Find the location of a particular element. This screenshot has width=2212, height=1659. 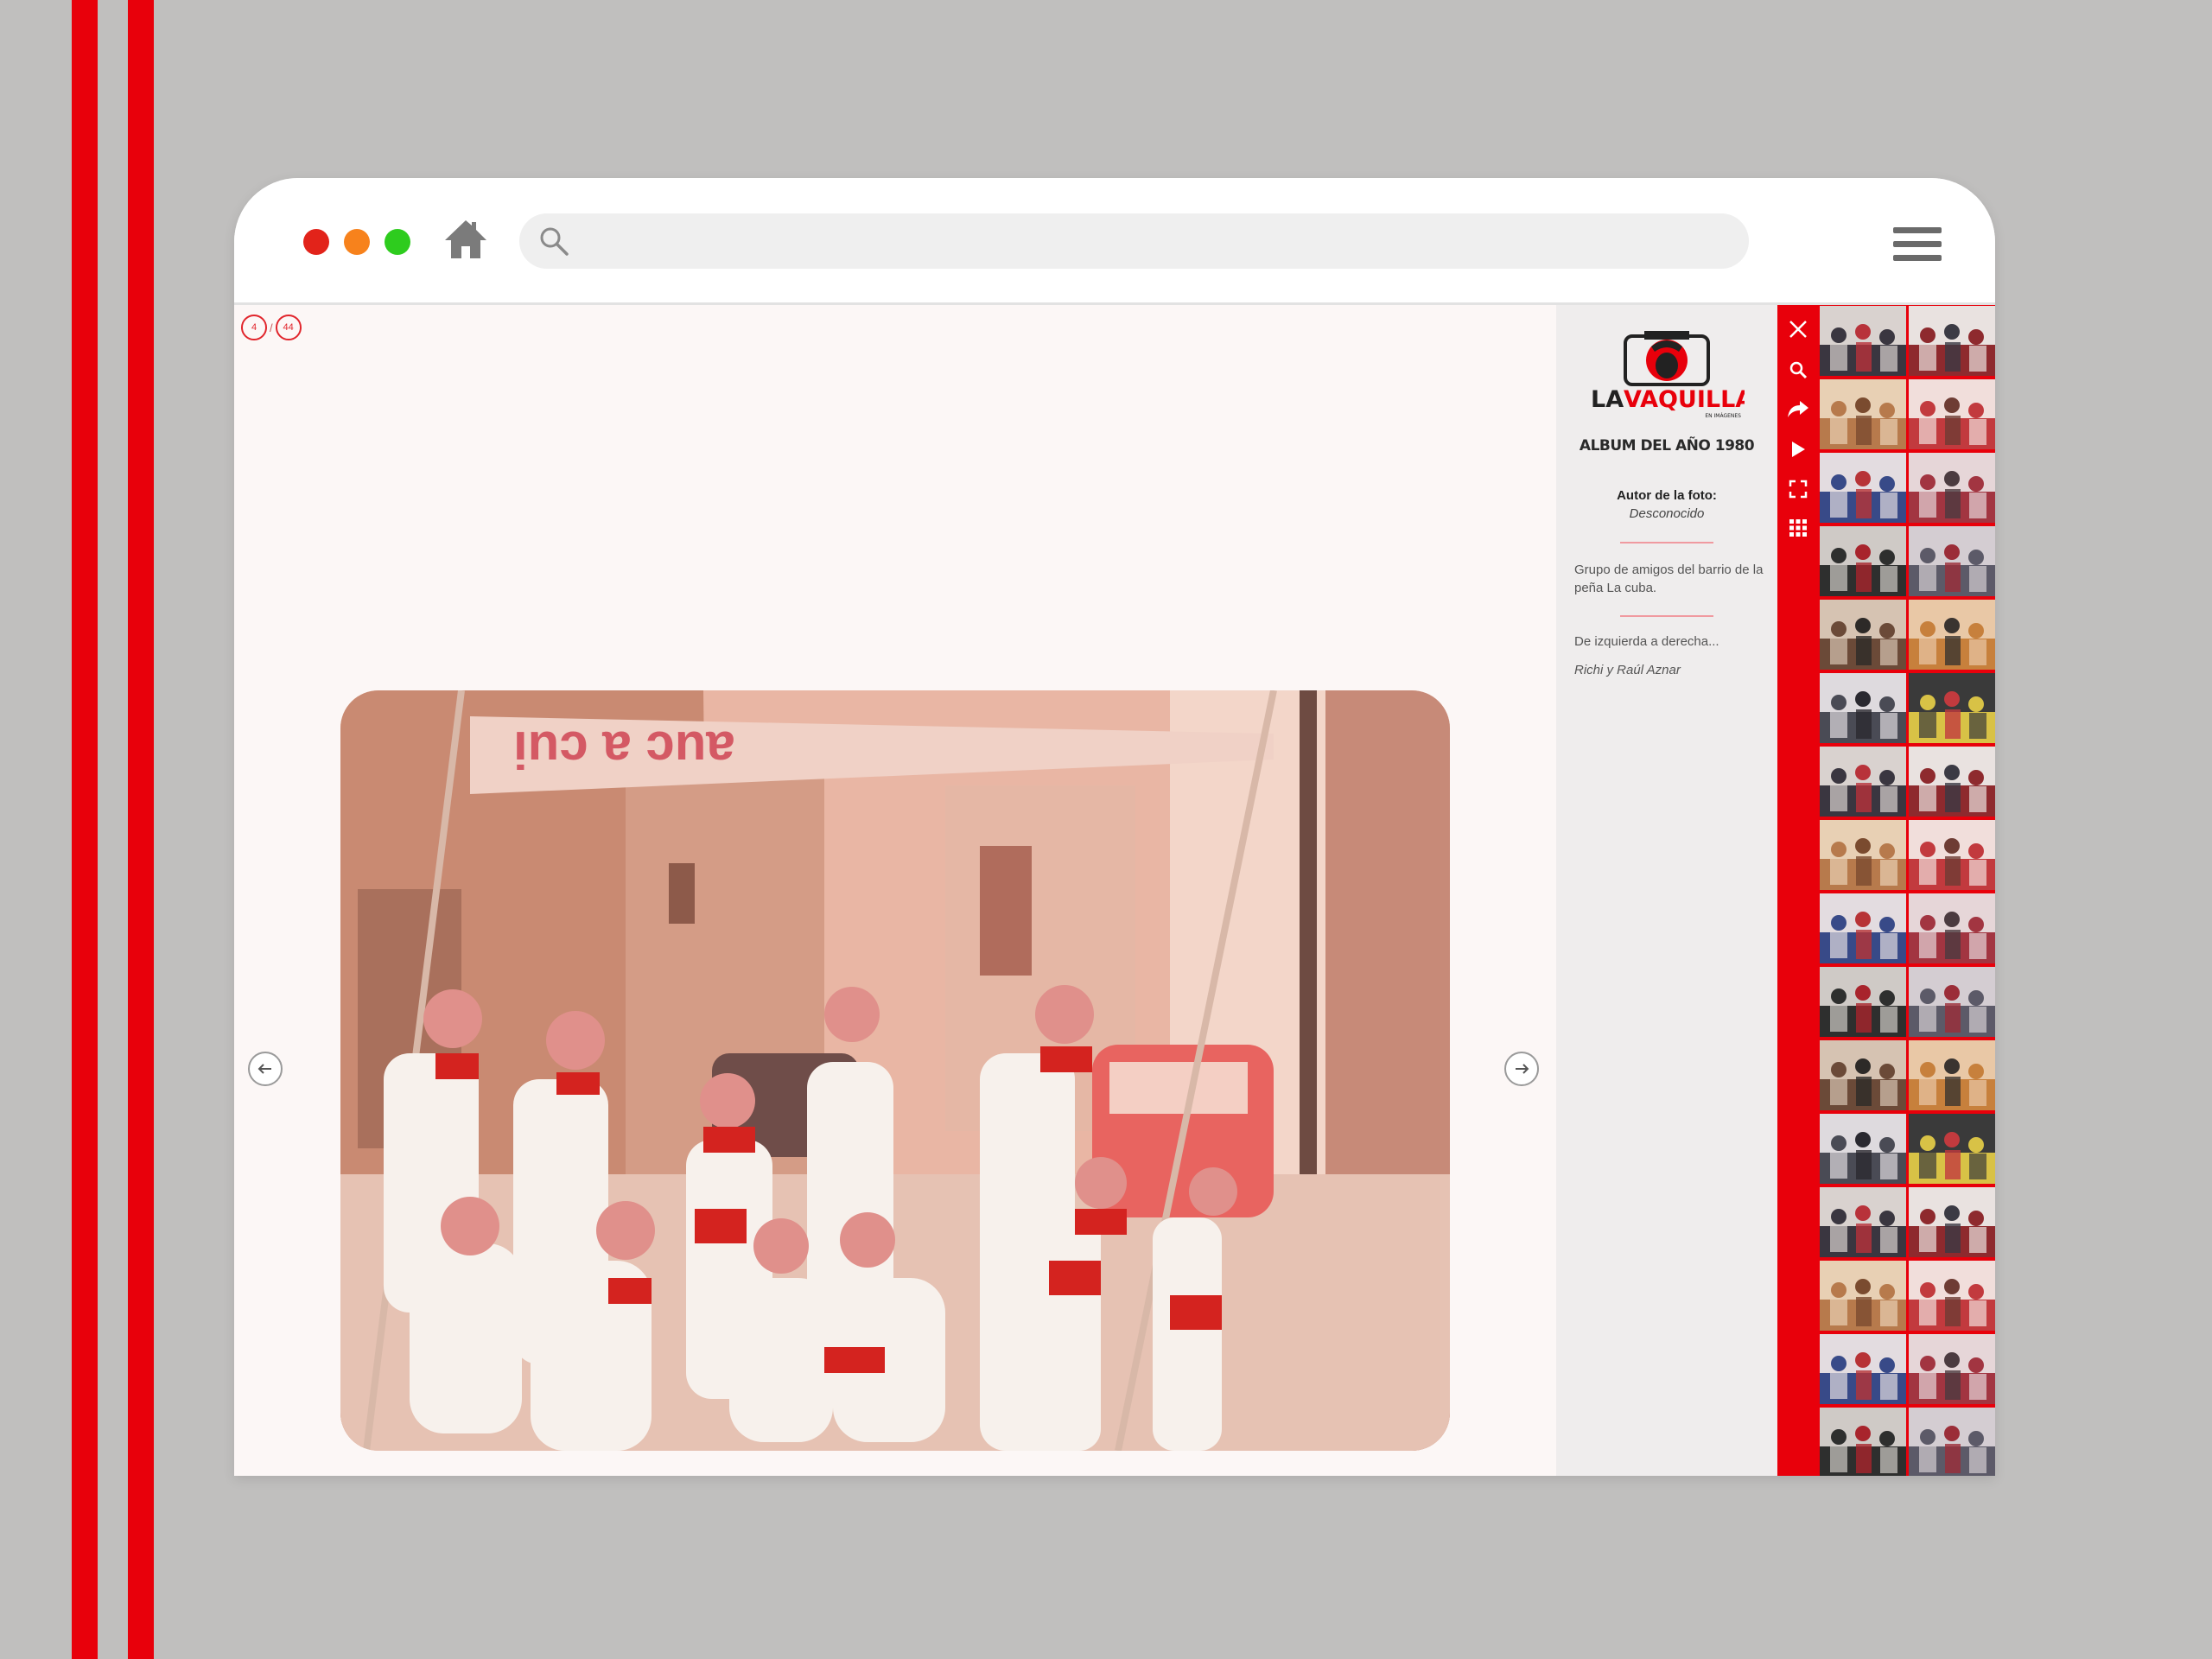

prev-photo-button is located at coordinates (265, 1069).